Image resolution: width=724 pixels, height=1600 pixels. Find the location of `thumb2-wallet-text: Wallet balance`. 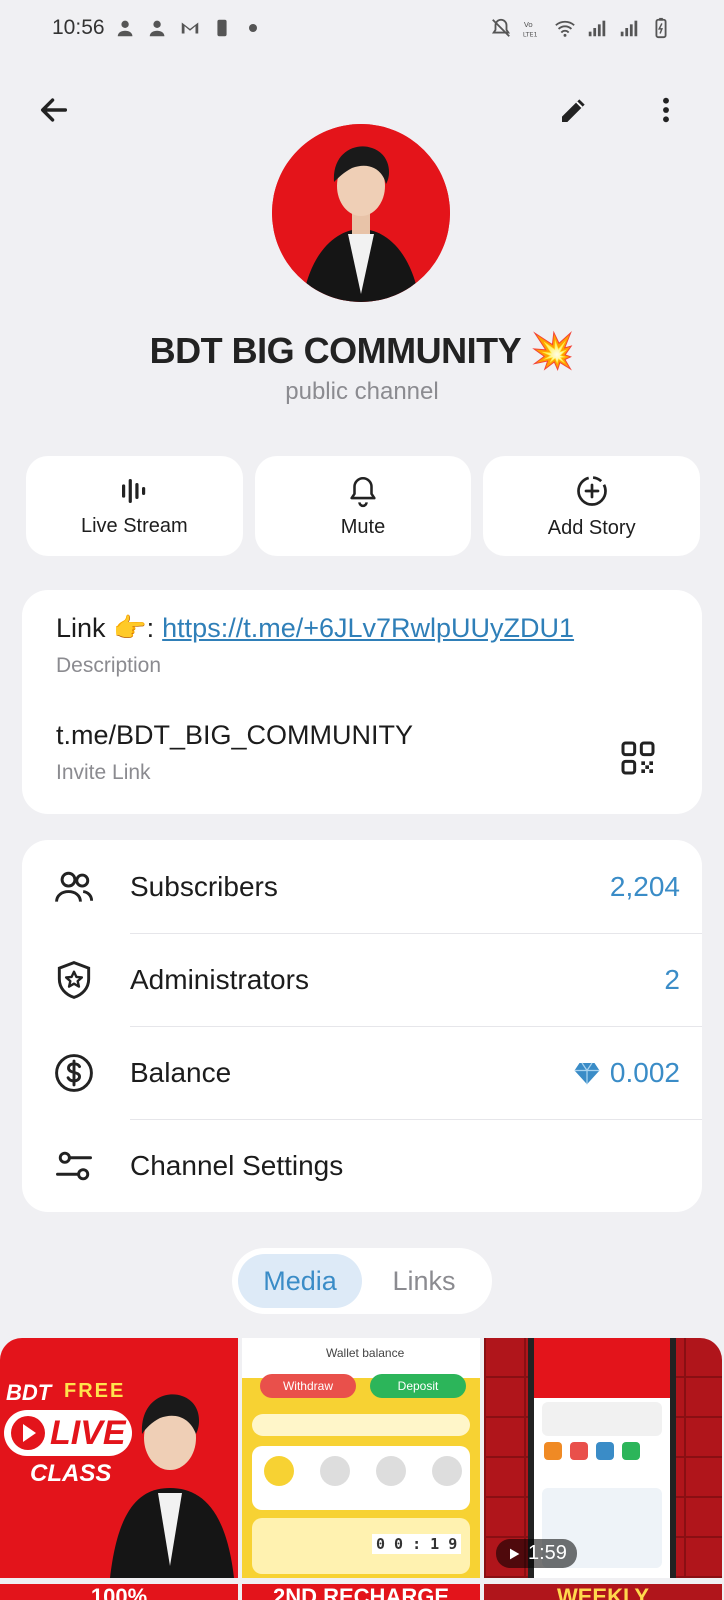

thumb2-wallet-text: Wallet balance is located at coordinates (365, 1353).